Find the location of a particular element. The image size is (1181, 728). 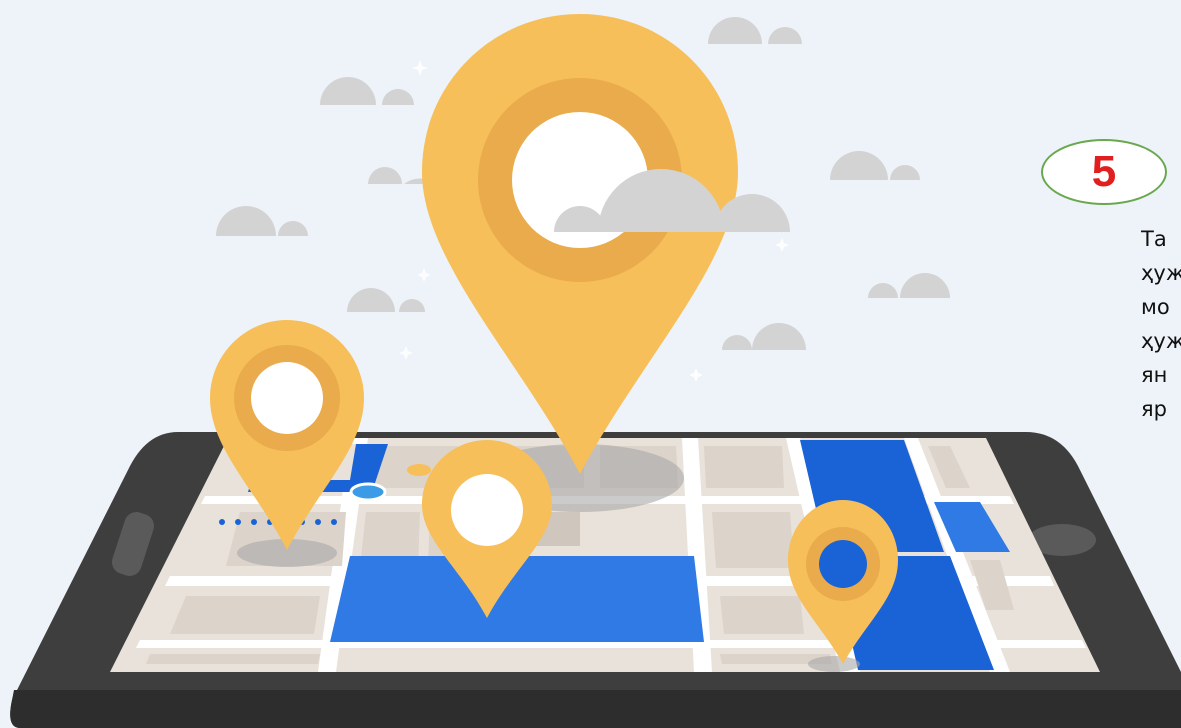

map-marker-dot is located at coordinates (419, 470).